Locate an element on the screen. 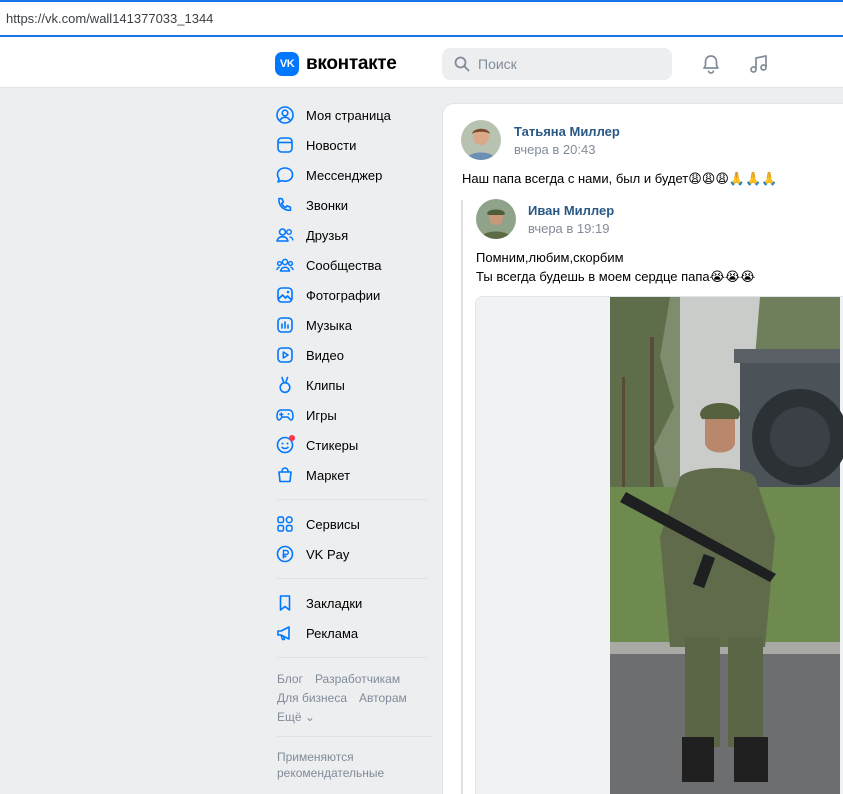  sidebar-item-5-group1: Сообщества is located at coordinates (355, 265).